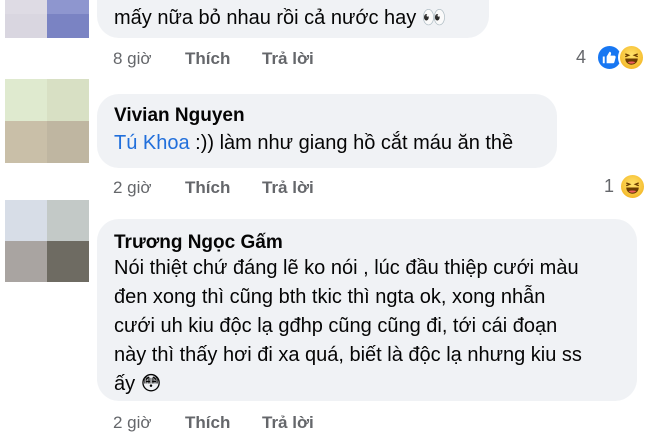 The image size is (660, 440). I want to click on comment-author: Trương Ngọc Gấm, so click(198, 243).